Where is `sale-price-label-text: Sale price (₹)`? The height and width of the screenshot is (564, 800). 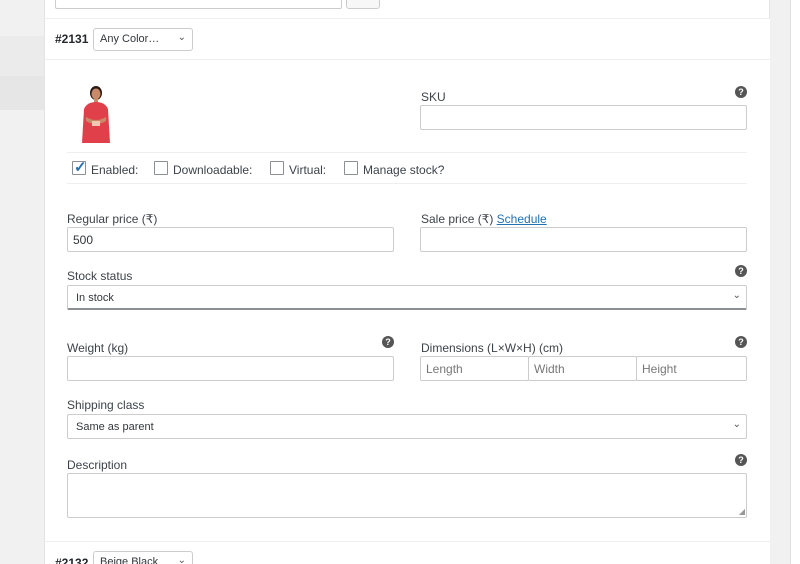
sale-price-label-text: Sale price (₹) is located at coordinates (457, 219).